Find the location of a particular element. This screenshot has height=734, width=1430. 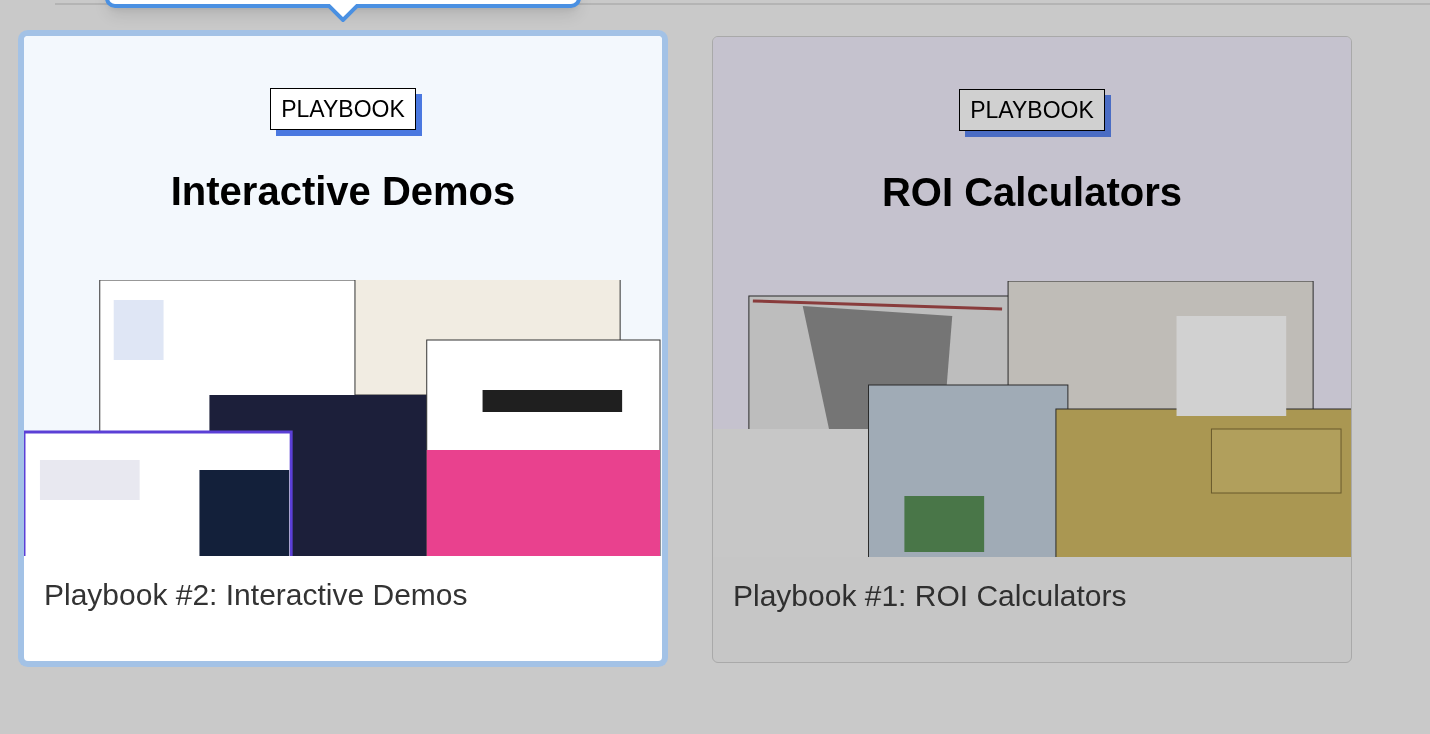

thumbnail-headline: Interactive Demos is located at coordinates (343, 191).